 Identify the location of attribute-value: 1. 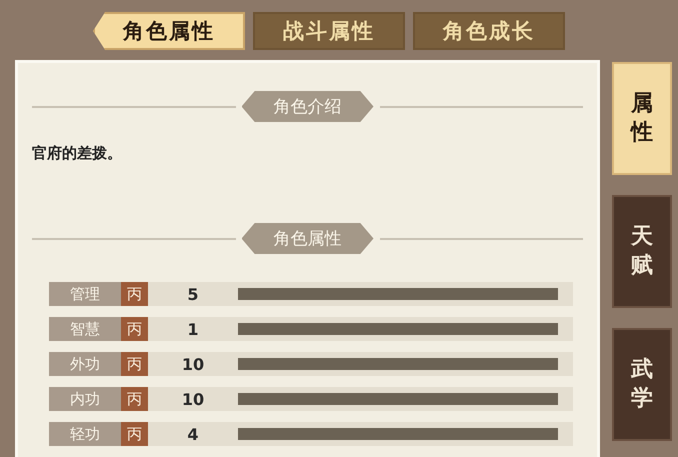
(193, 329).